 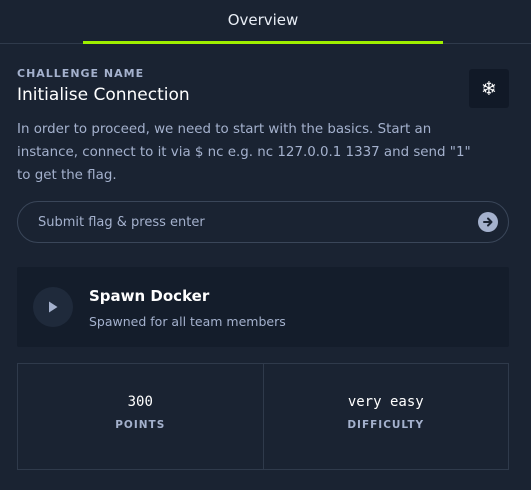 What do you see at coordinates (386, 425) in the screenshot?
I see `difficulty-label: DIFFICULTY` at bounding box center [386, 425].